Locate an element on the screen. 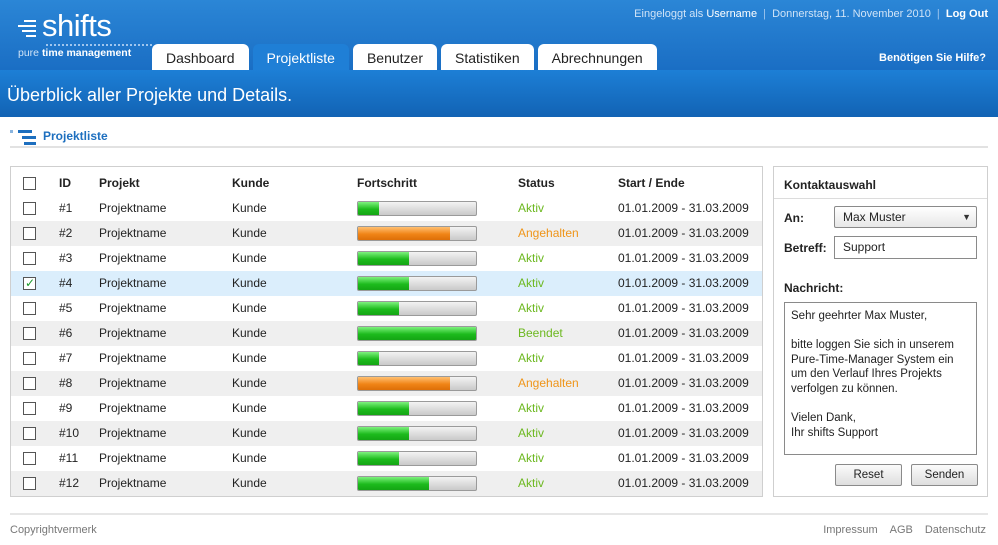 Image resolution: width=998 pixels, height=545 pixels. send-button: Senden is located at coordinates (944, 475).